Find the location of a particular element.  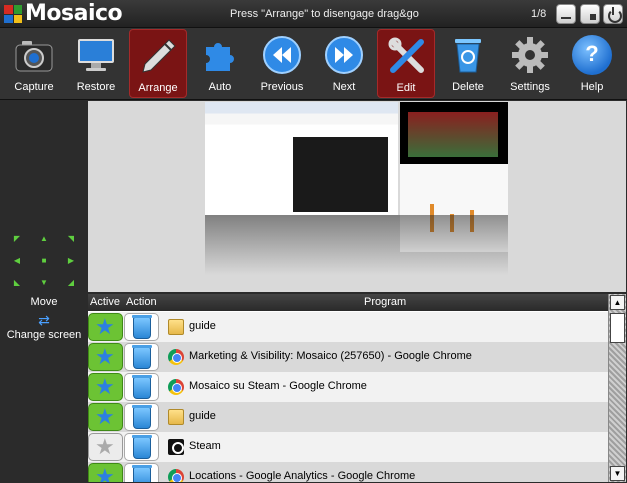

status-hint: Press "Arrange" to disengage drag&go is located at coordinates (324, 14).